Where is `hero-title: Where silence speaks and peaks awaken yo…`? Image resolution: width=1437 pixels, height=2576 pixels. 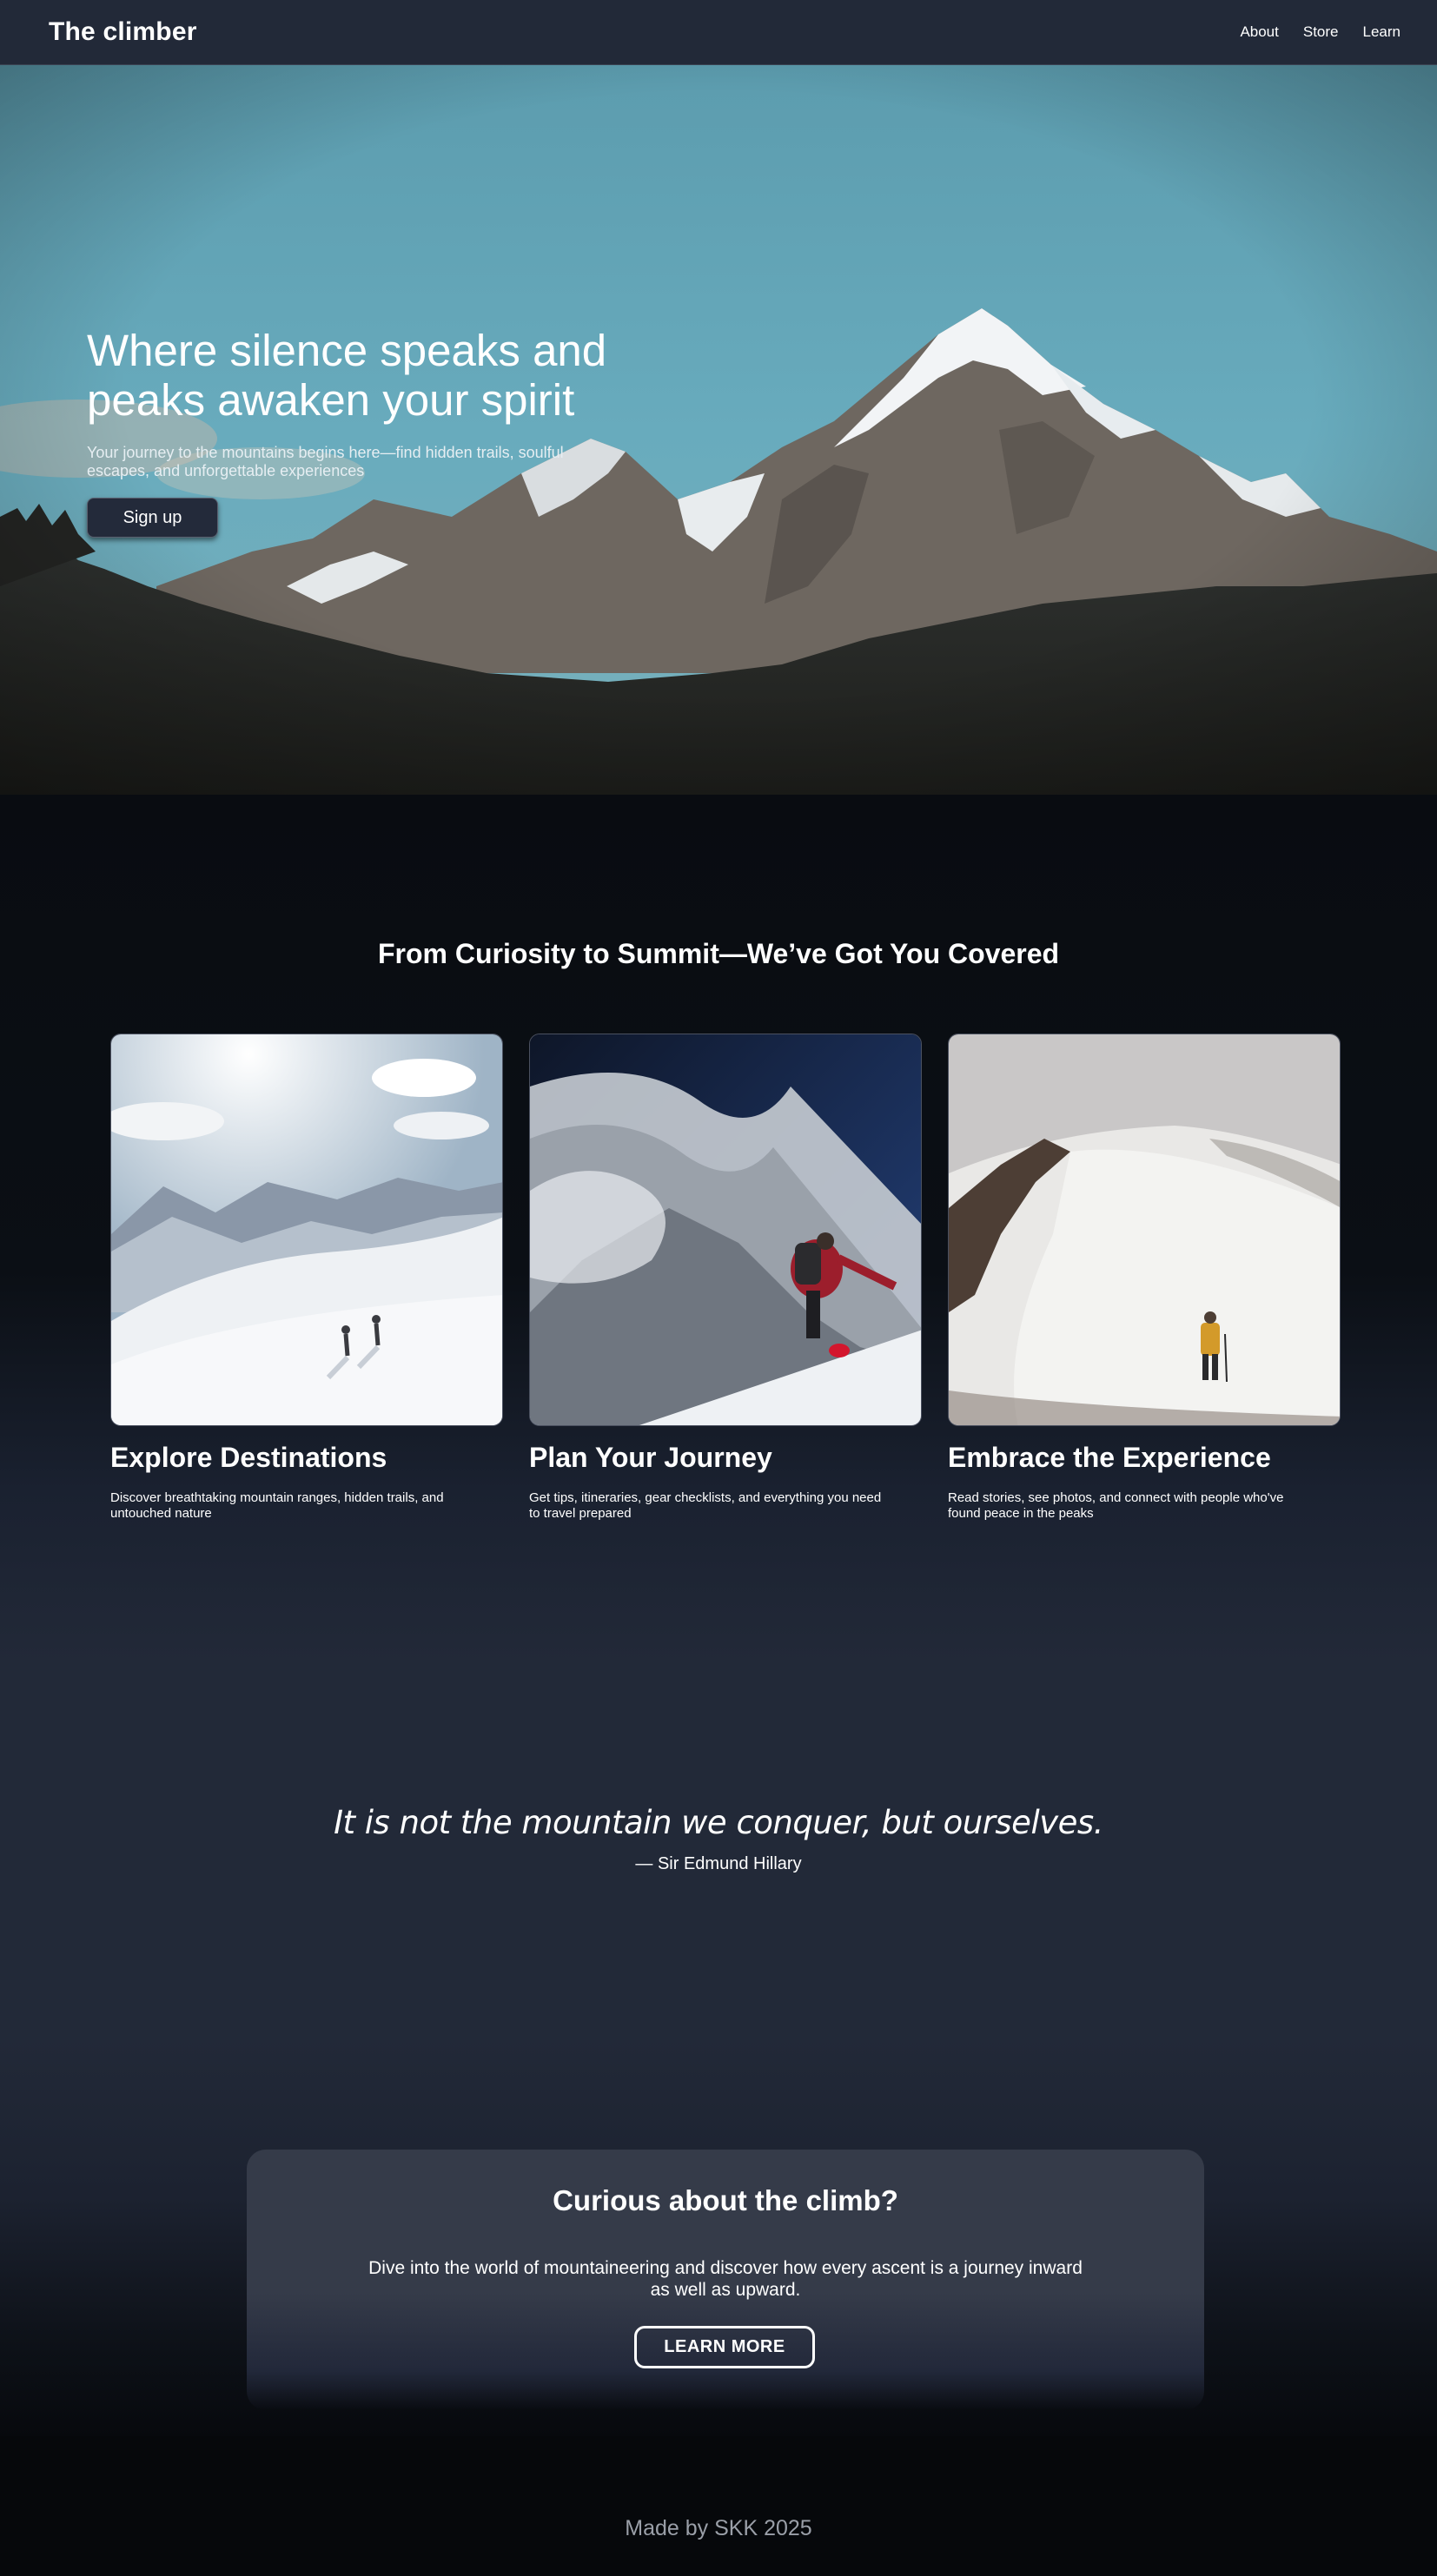 hero-title: Where silence speaks and peaks awaken yo… is located at coordinates (347, 375).